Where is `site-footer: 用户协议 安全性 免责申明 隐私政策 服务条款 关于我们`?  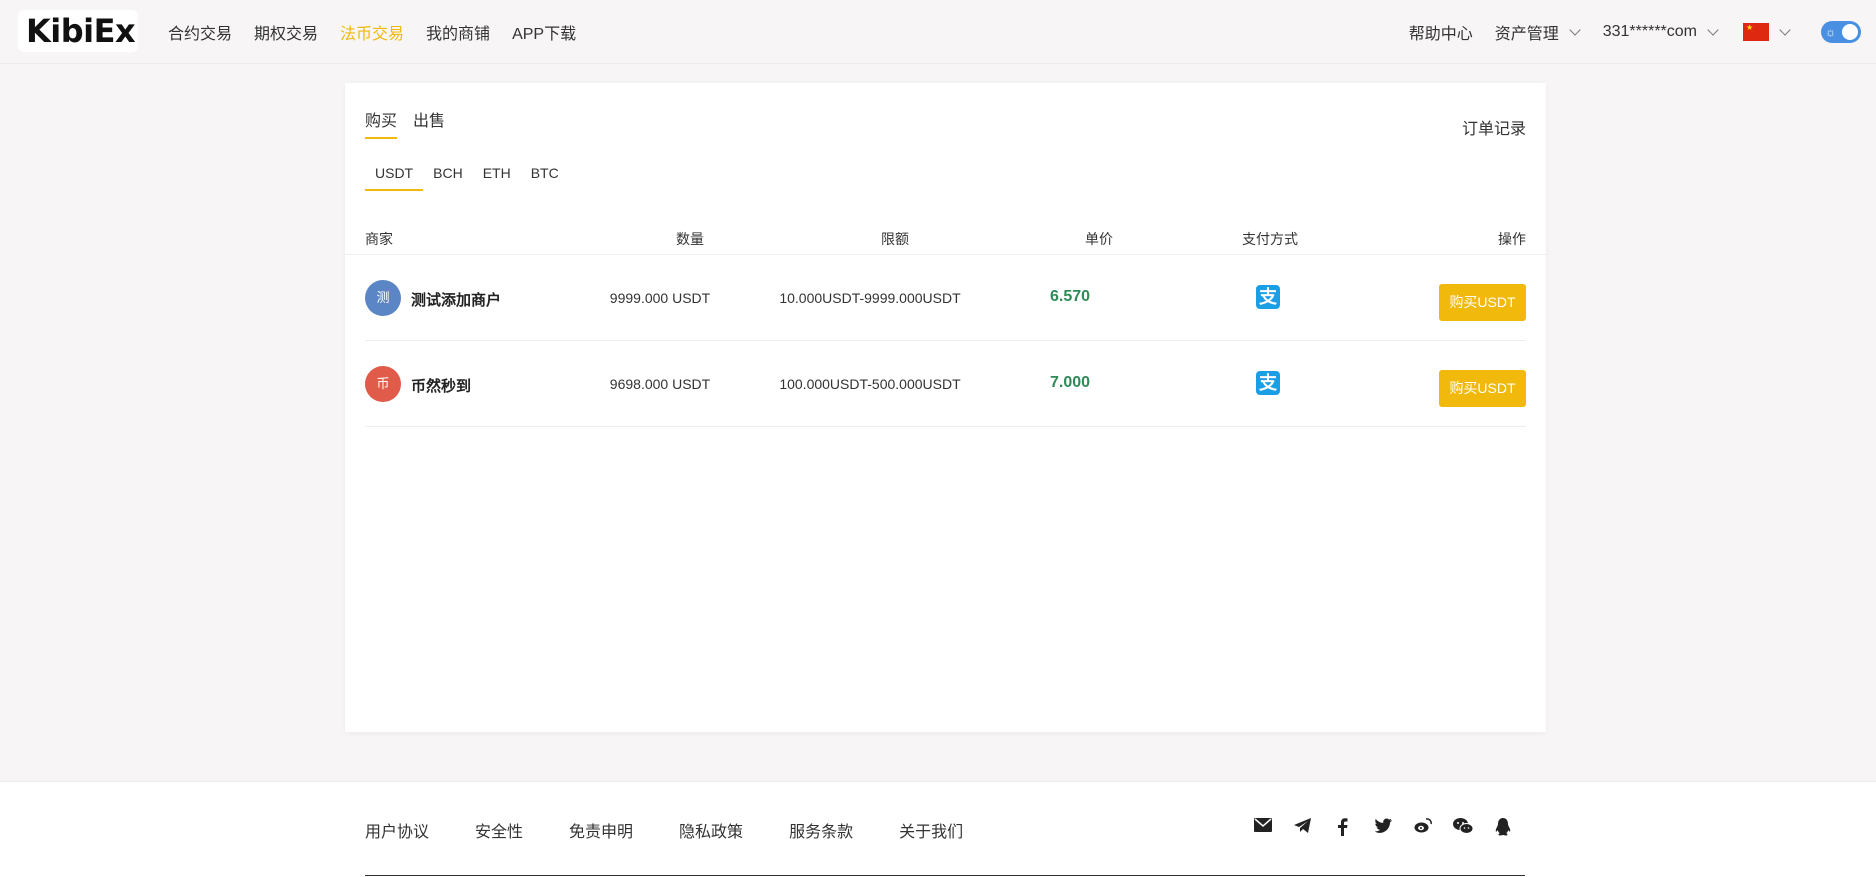 site-footer: 用户协议 安全性 免责申明 隐私政策 服务条款 关于我们 is located at coordinates (938, 829).